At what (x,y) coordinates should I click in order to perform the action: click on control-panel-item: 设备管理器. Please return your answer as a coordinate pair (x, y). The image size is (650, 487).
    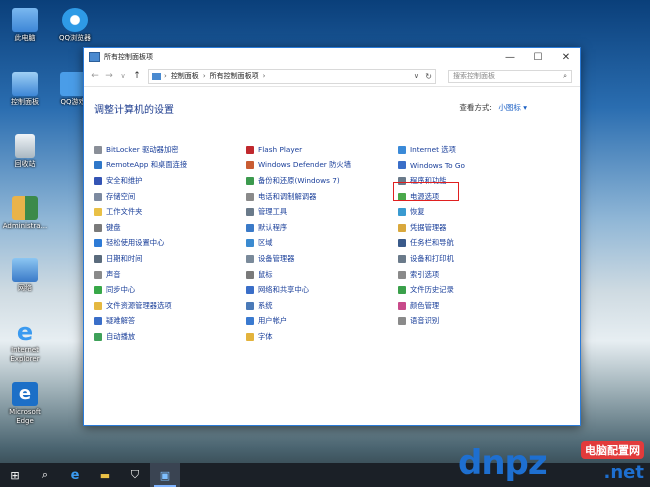
    Looking at the image, I should click on (298, 259).